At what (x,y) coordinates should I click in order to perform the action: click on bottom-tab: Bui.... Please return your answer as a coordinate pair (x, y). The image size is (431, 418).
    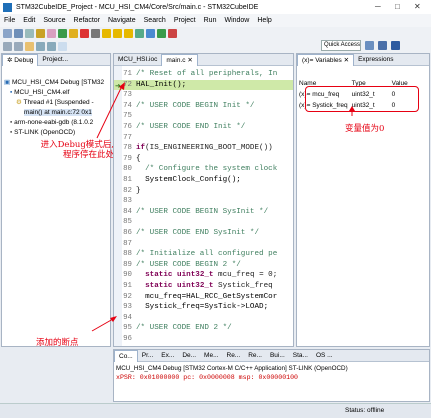
    Looking at the image, I should click on (277, 356).